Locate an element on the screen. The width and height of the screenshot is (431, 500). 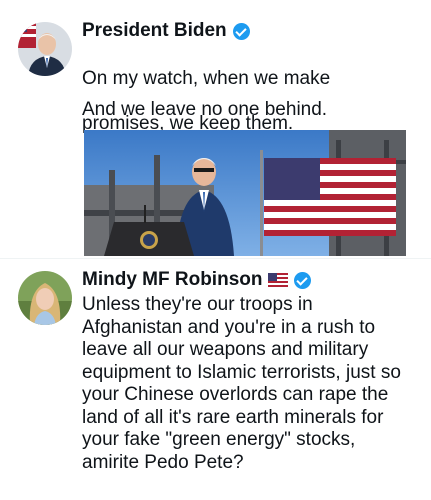
biden-avatar-image is located at coordinates (45, 49).